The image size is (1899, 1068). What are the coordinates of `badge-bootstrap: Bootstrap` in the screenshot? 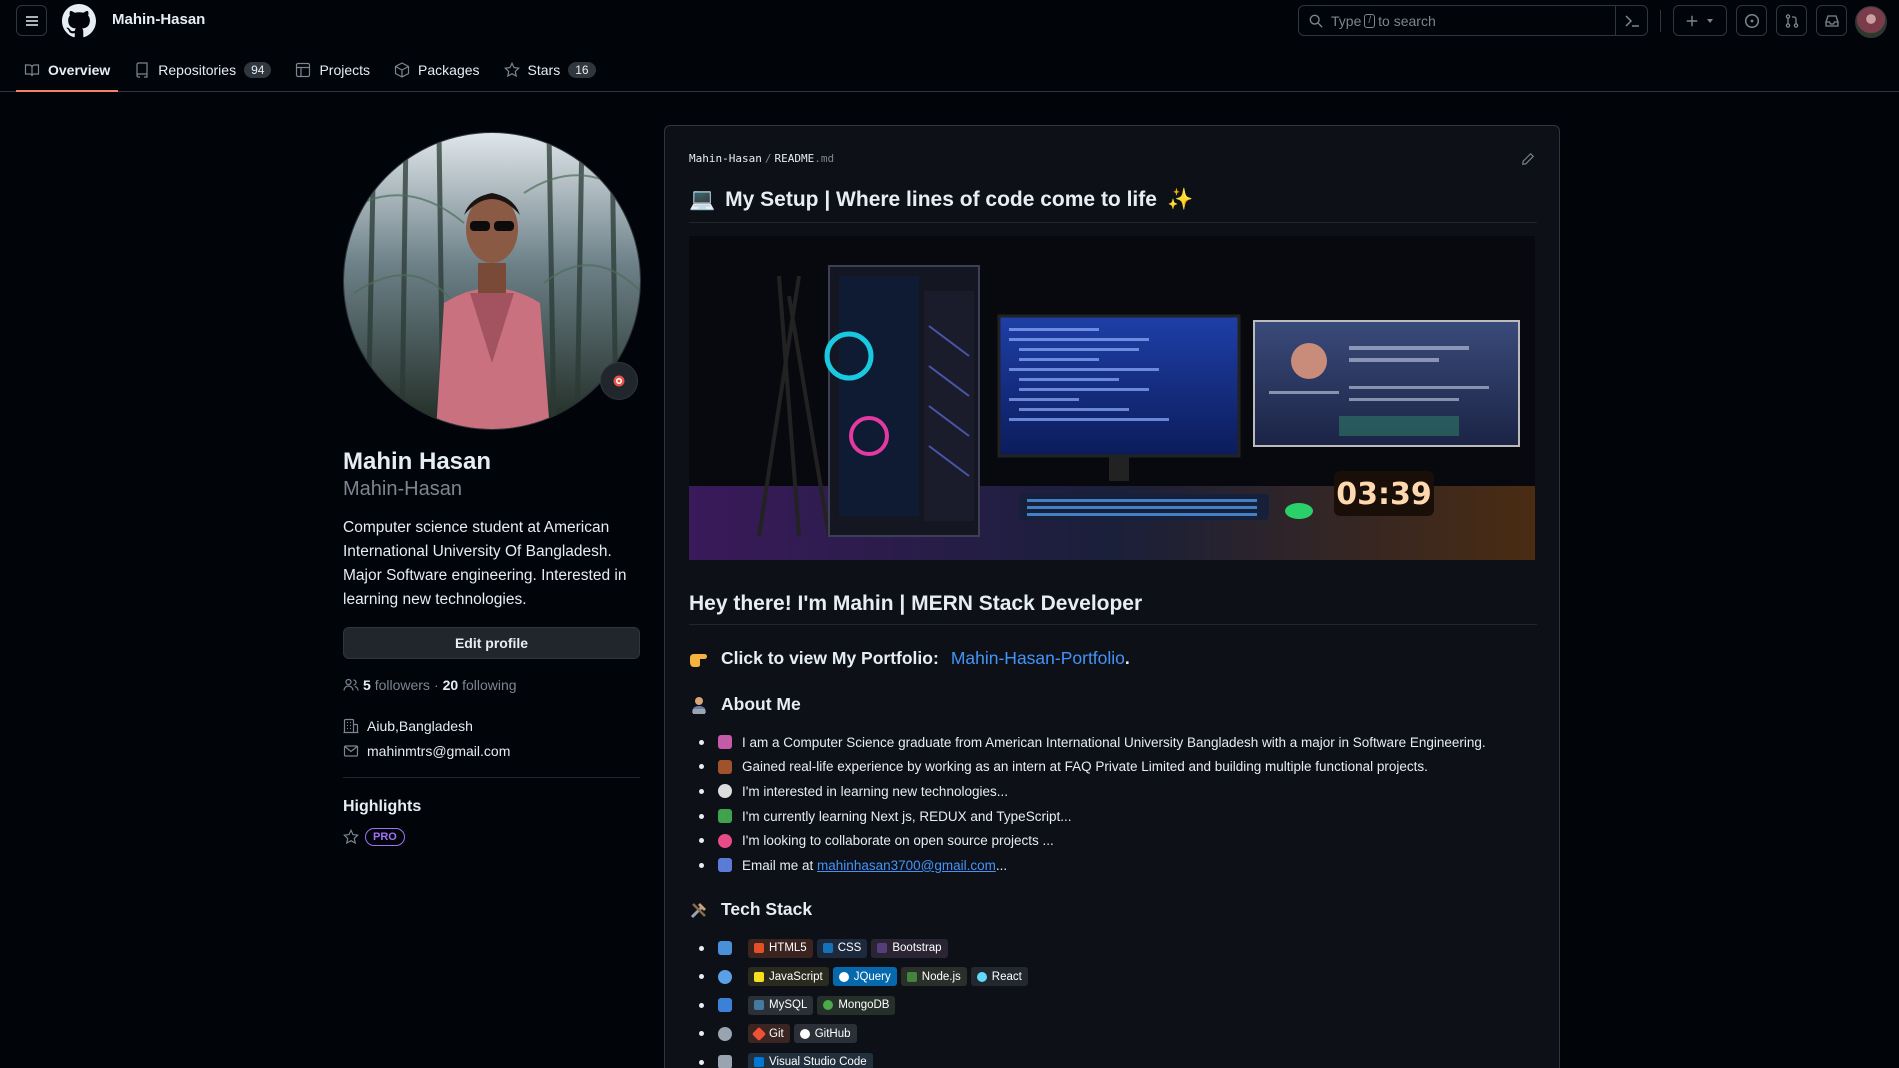 It's located at (909, 948).